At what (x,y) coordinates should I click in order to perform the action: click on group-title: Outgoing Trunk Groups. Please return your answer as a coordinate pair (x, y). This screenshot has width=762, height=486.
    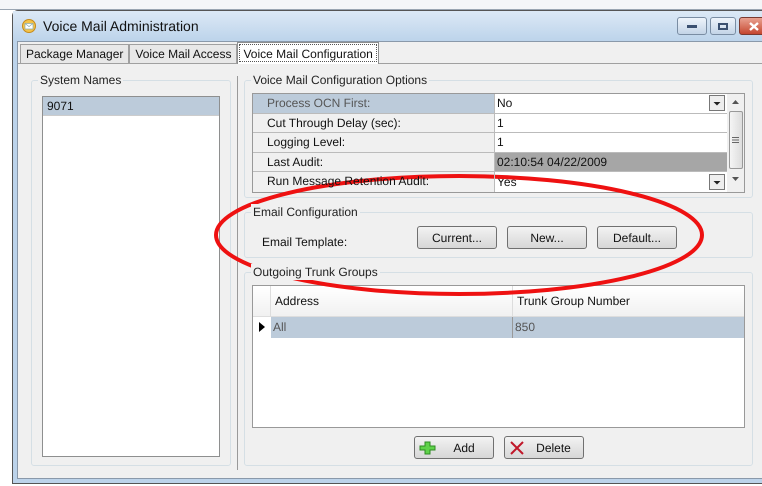
    Looking at the image, I should click on (315, 272).